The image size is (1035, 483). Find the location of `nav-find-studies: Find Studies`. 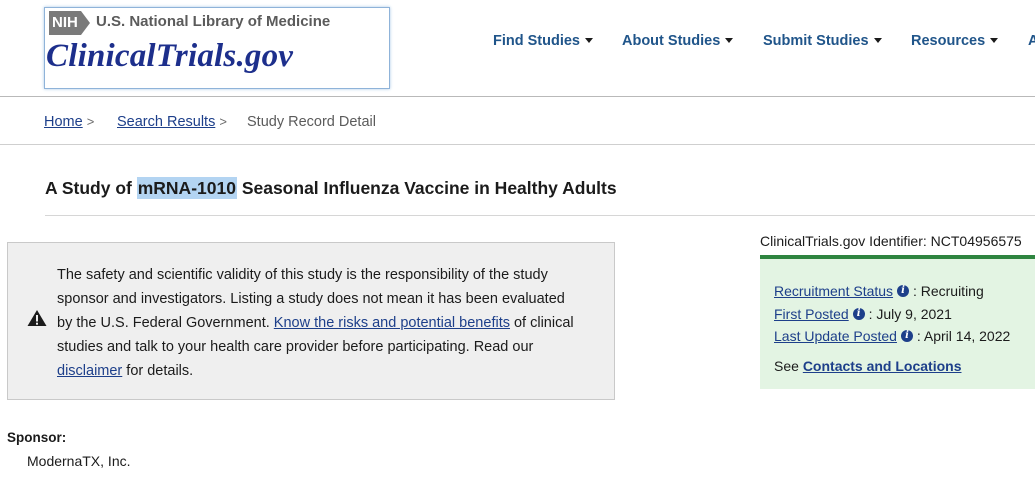

nav-find-studies: Find Studies is located at coordinates (543, 41).